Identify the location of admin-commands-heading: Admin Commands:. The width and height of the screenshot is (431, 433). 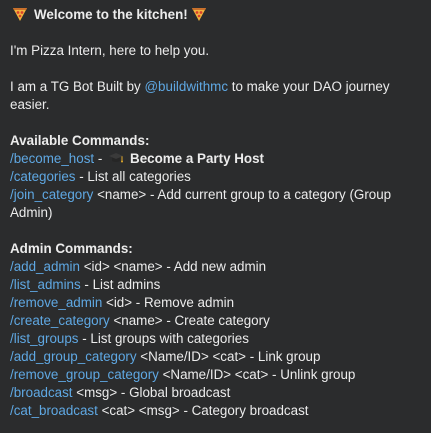
(71, 248).